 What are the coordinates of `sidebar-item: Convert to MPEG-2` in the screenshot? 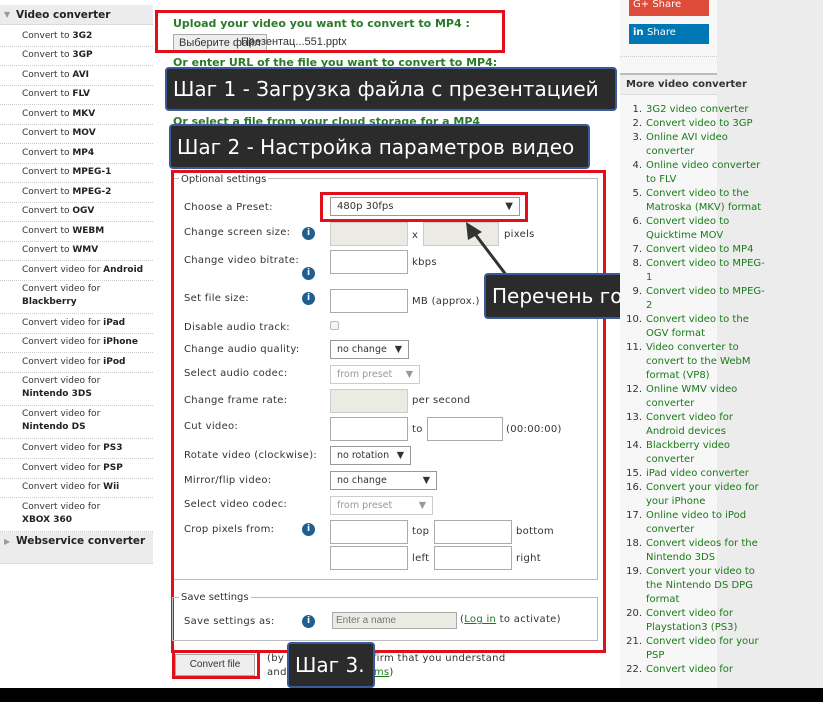 It's located at (76, 193).